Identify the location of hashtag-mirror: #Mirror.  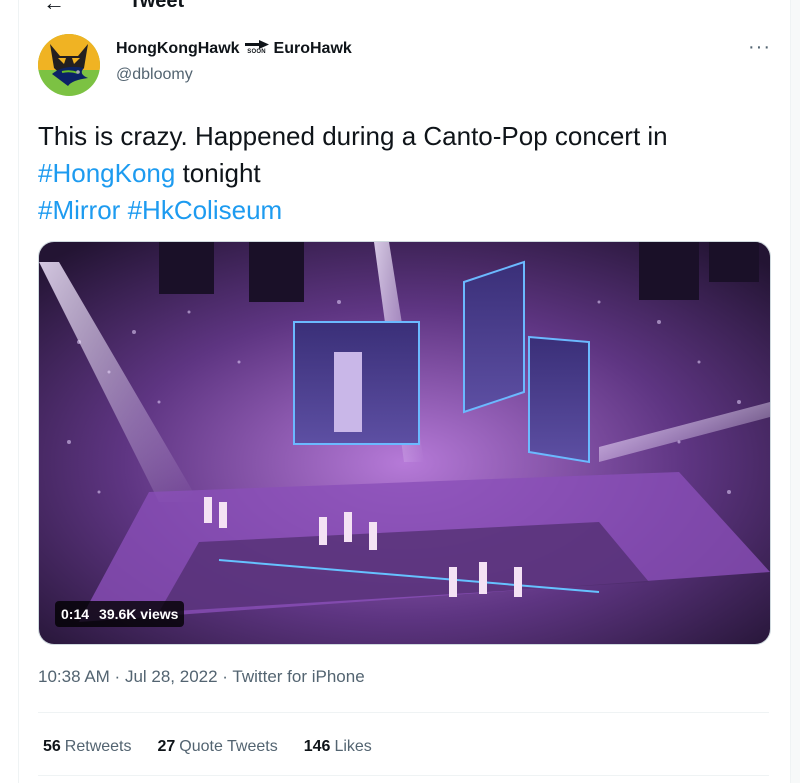
(79, 210).